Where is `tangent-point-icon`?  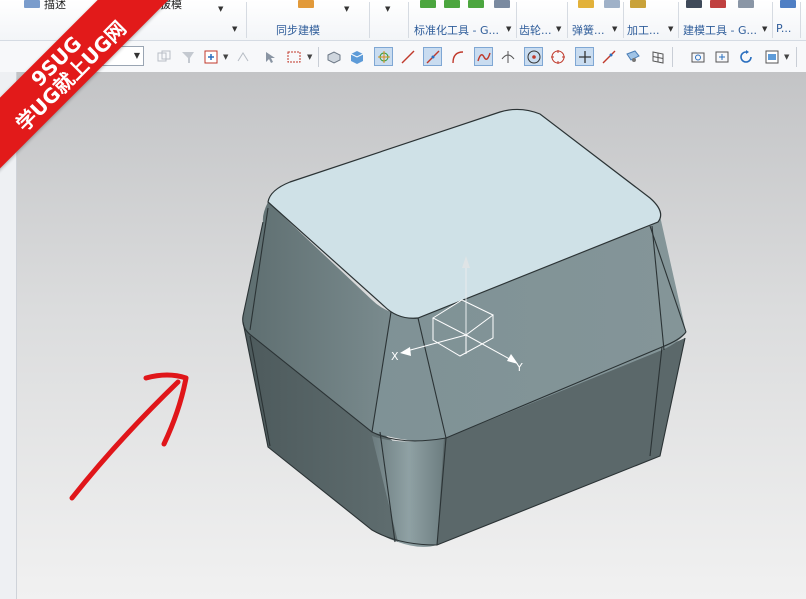 tangent-point-icon is located at coordinates (608, 56).